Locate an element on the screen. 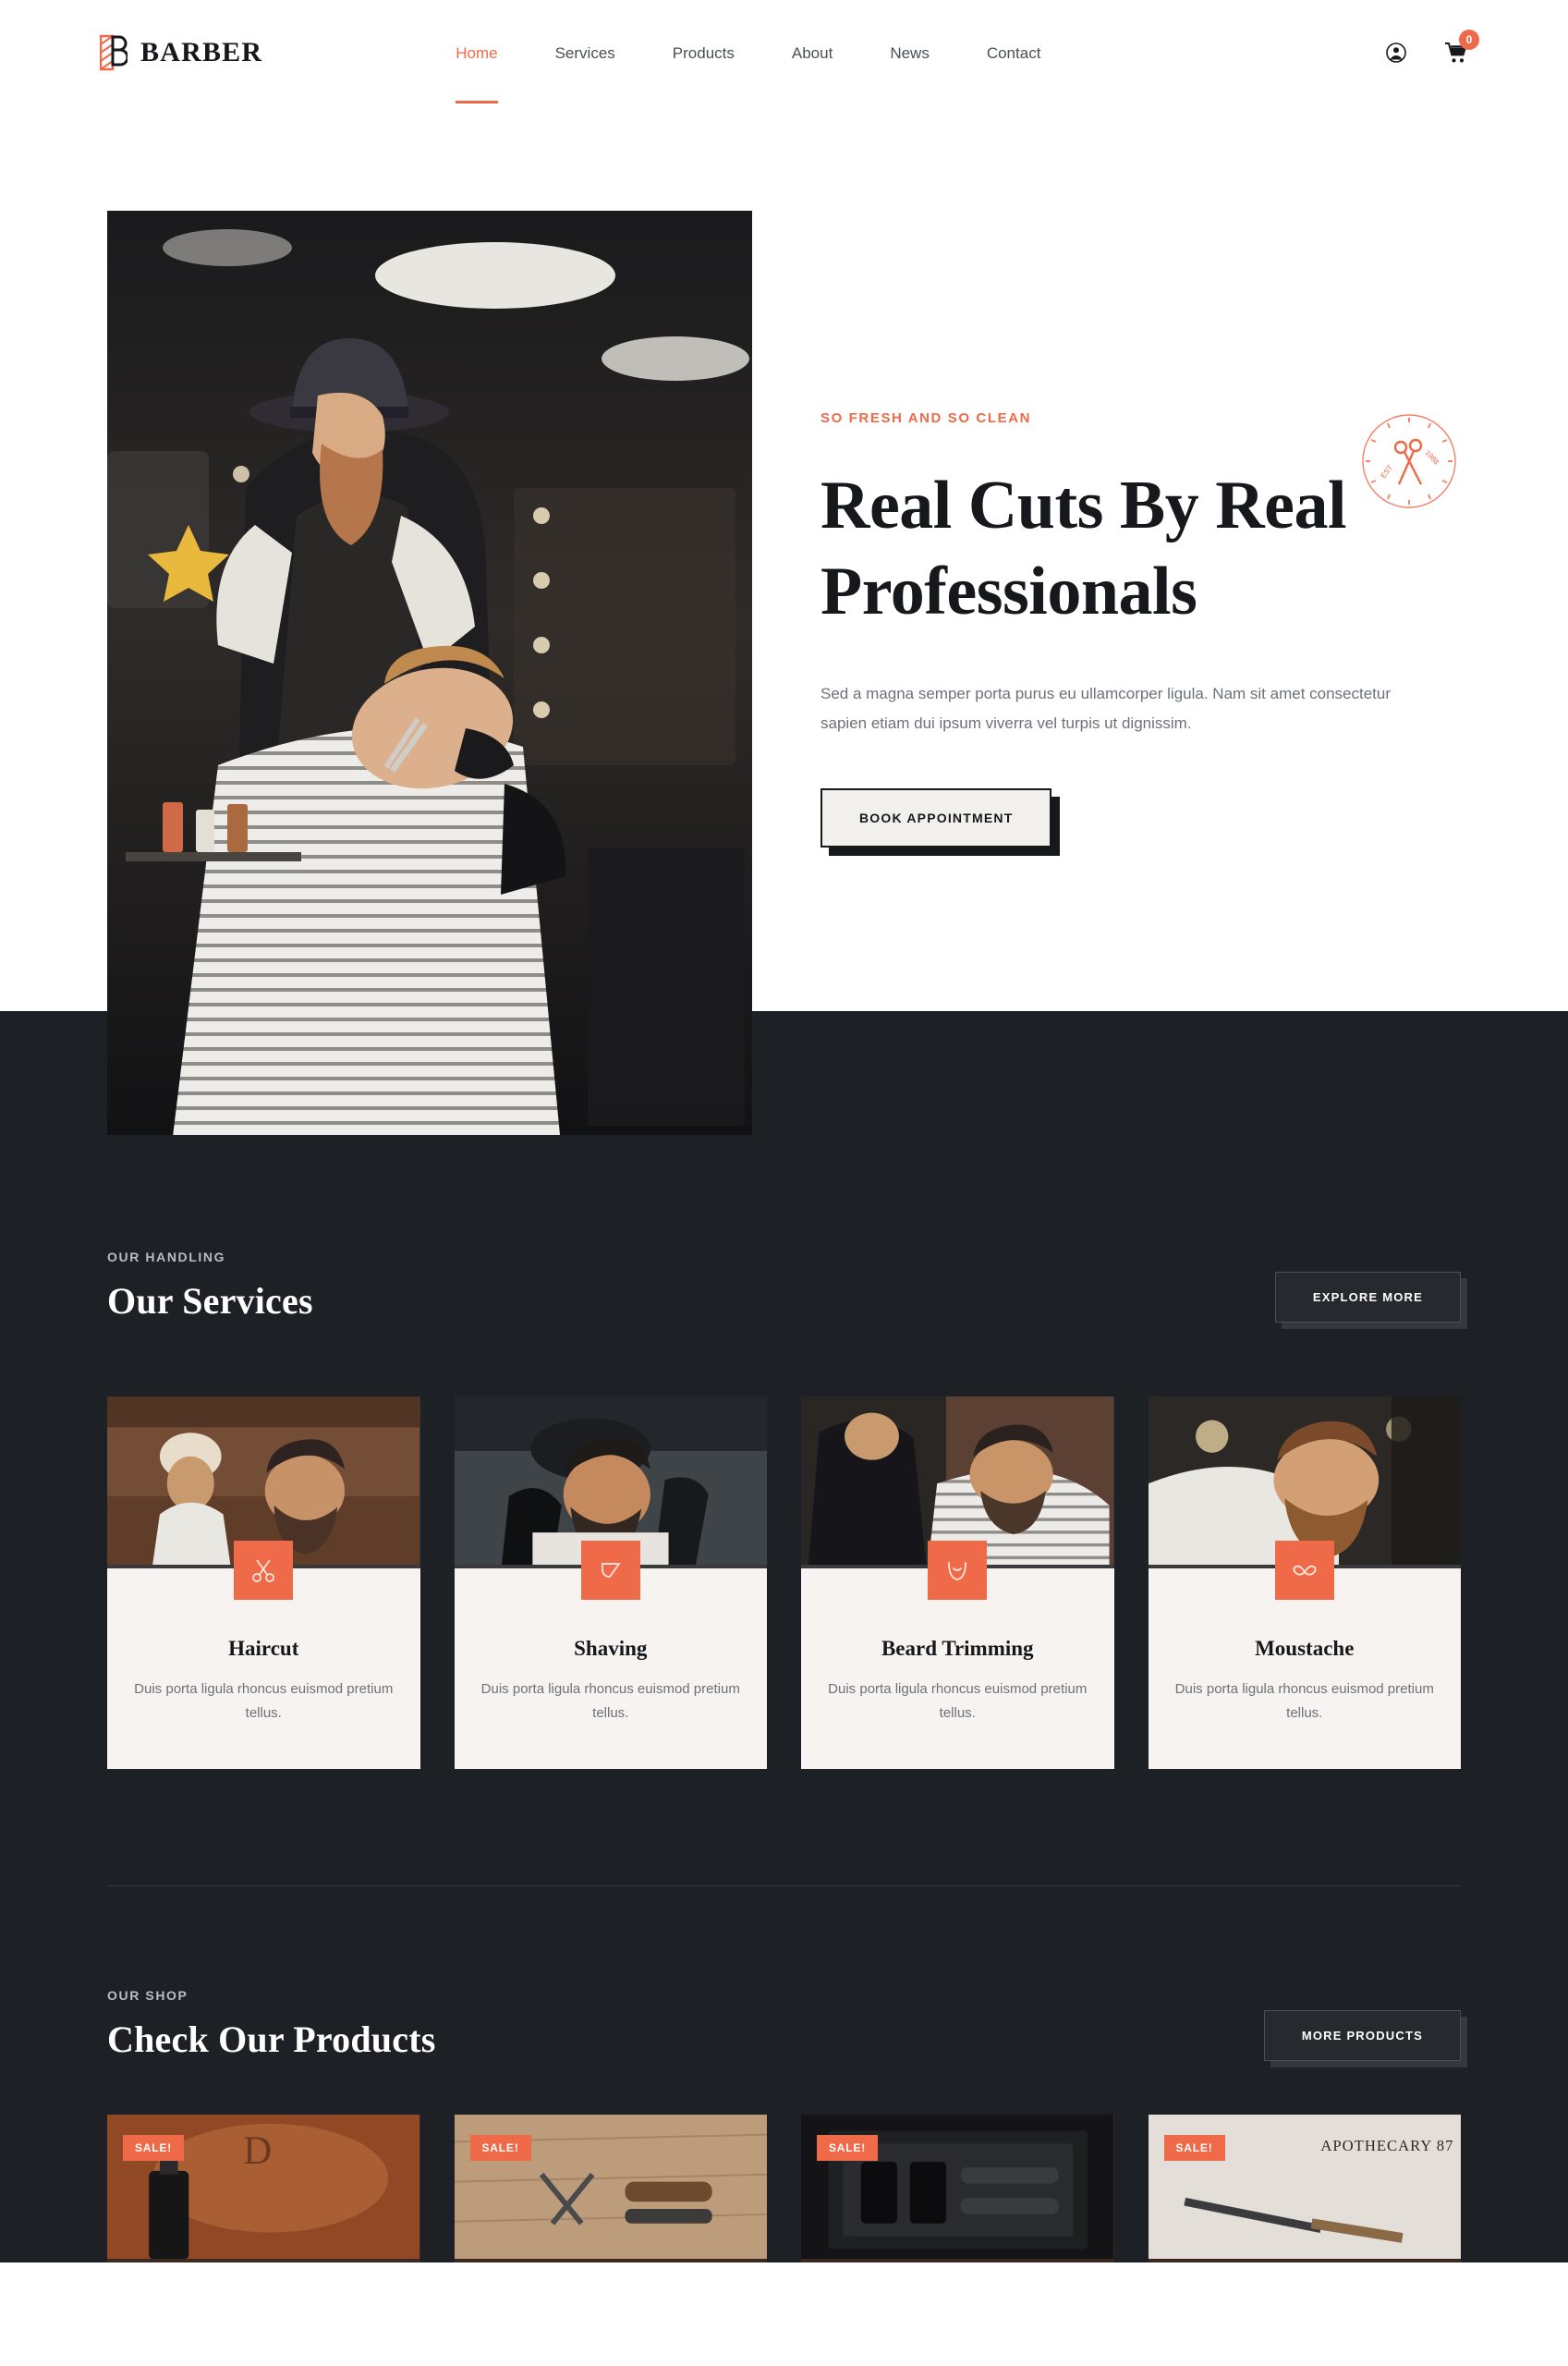  service-title: Haircut is located at coordinates (263, 1648).